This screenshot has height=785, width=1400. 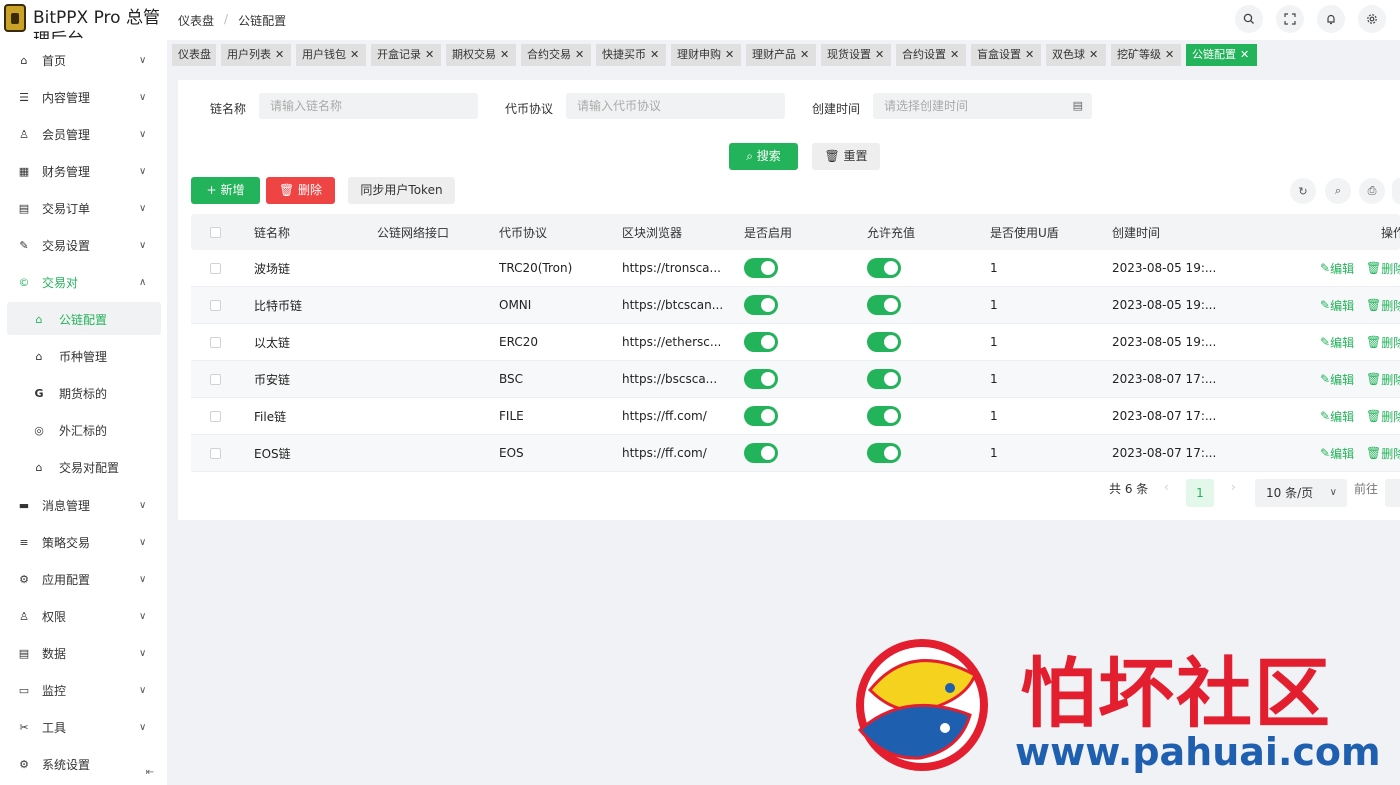 I want to click on sidebar-item-content: ☰ 内容管理 ∨, so click(x=83, y=97).